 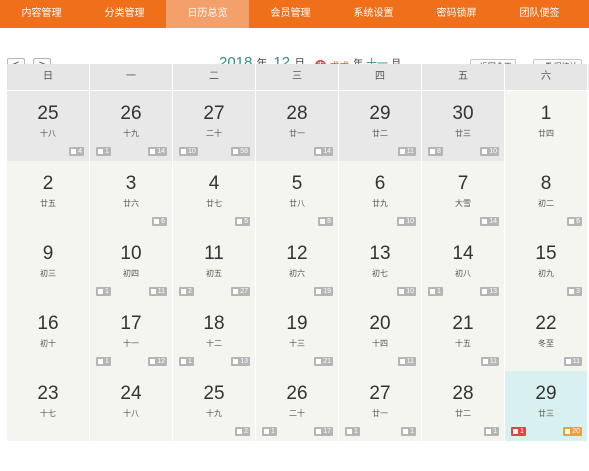 What do you see at coordinates (214, 196) in the screenshot?
I see `calendar-day: 4 廿七 5` at bounding box center [214, 196].